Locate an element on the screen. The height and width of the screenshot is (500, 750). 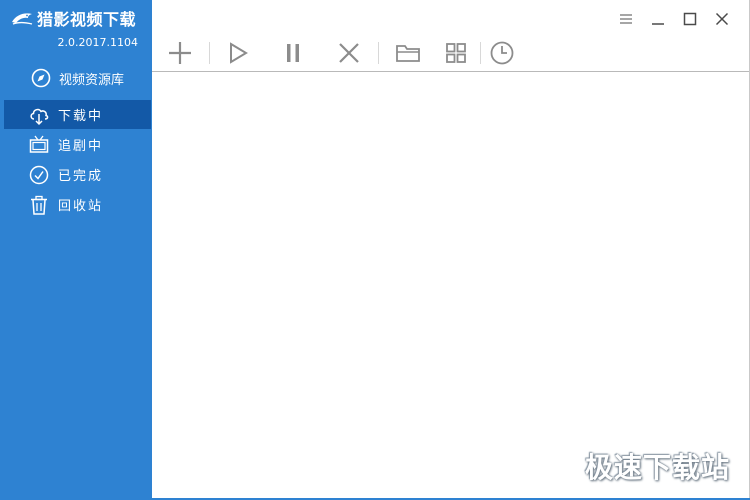
sidebar-item-following: 追剧中 is located at coordinates (77, 144).